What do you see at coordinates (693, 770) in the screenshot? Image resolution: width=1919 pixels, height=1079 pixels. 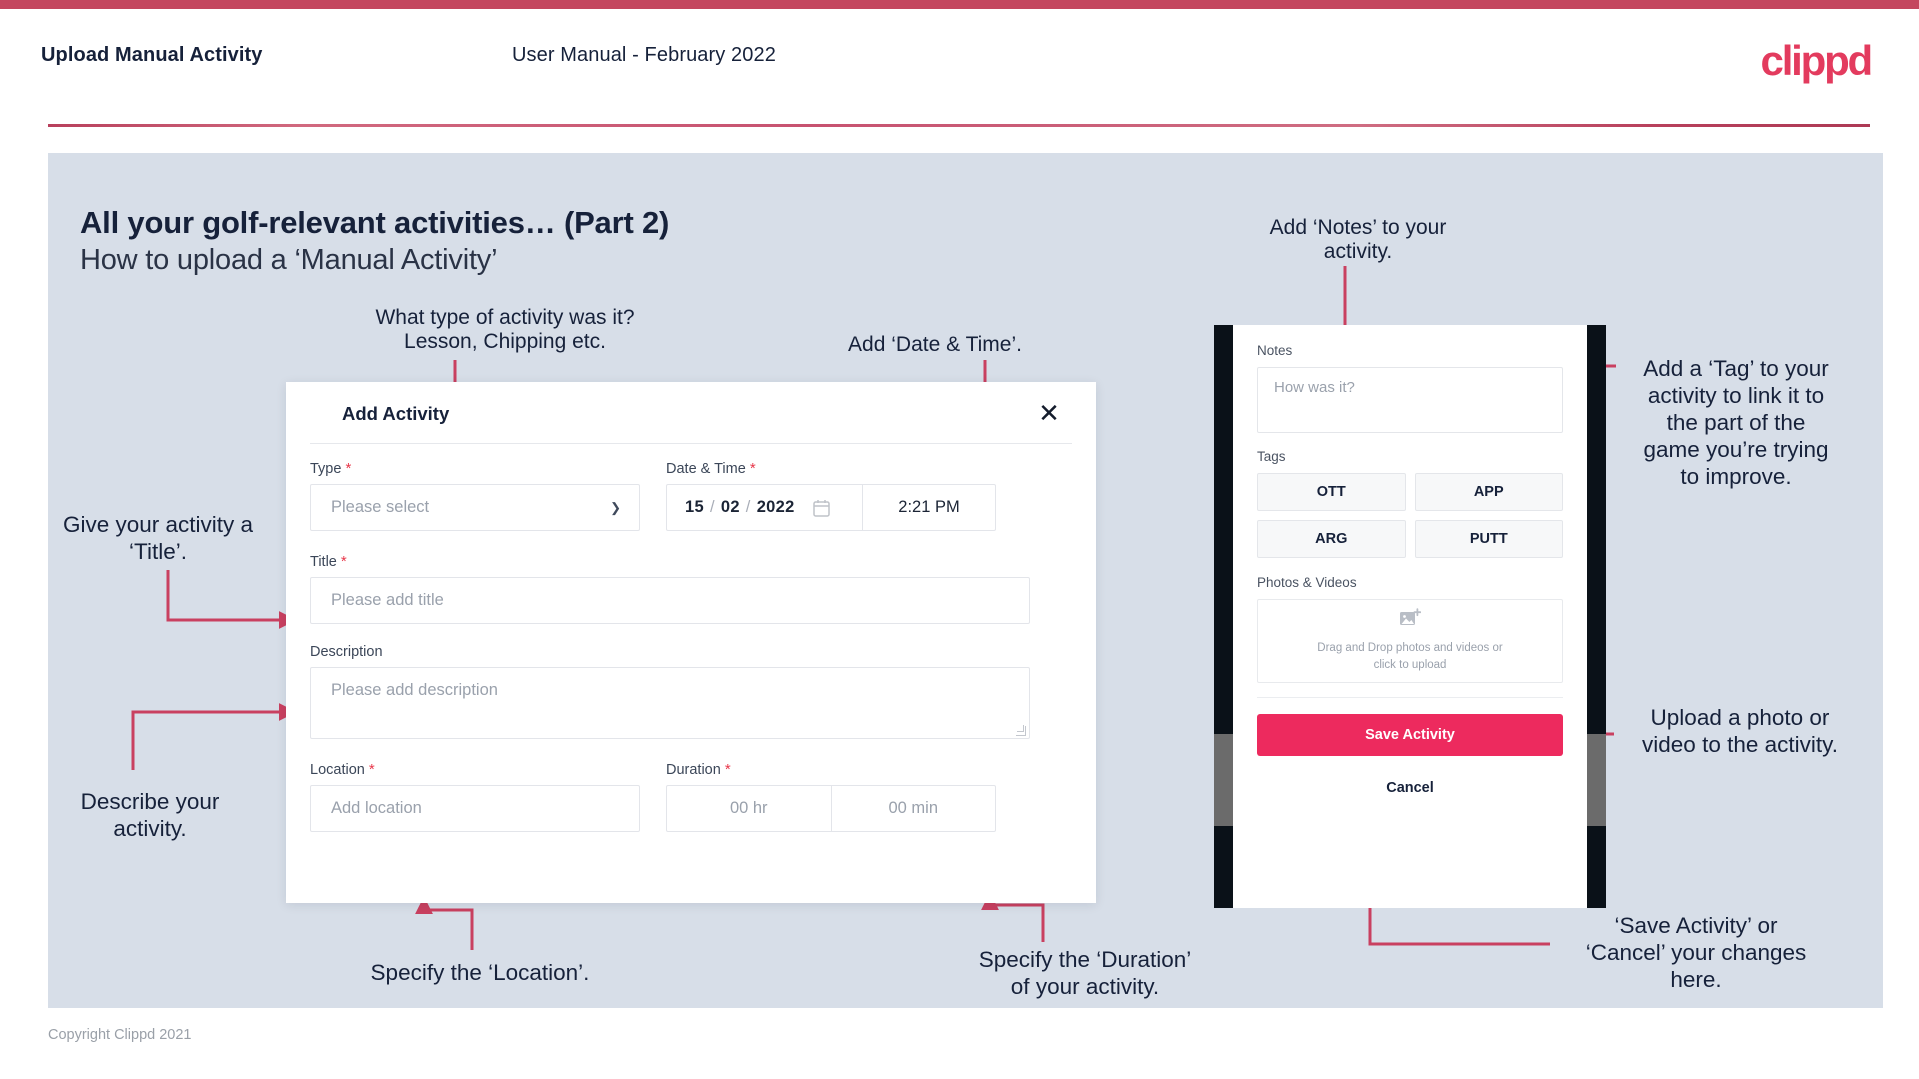 I see `duration-label-text: Duration` at bounding box center [693, 770].